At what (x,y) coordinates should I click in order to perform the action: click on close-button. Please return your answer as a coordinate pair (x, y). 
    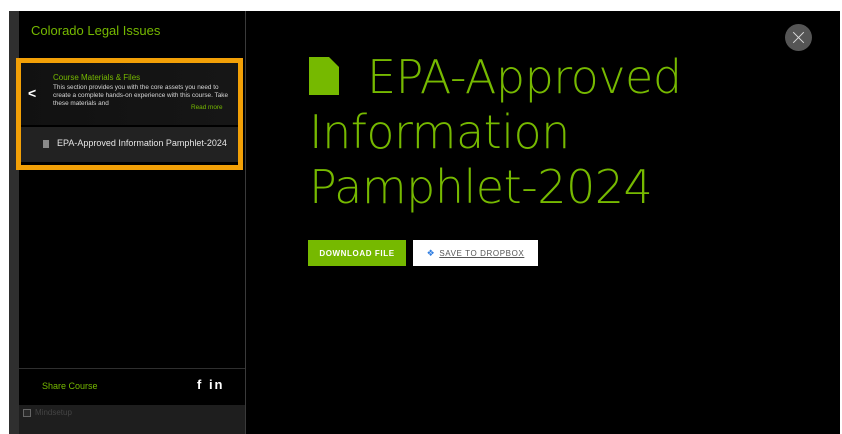
    Looking at the image, I should click on (798, 37).